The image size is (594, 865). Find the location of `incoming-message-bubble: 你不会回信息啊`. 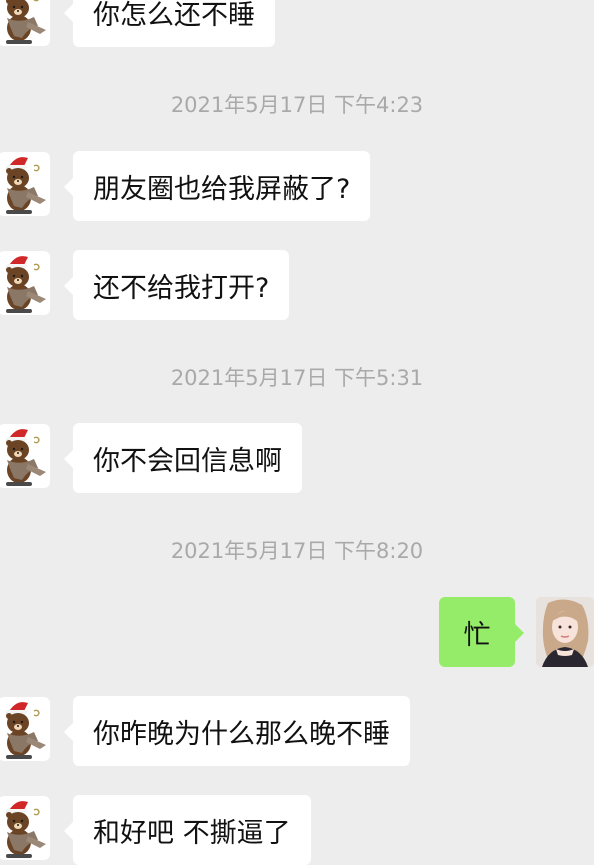

incoming-message-bubble: 你不会回信息啊 is located at coordinates (183, 458).